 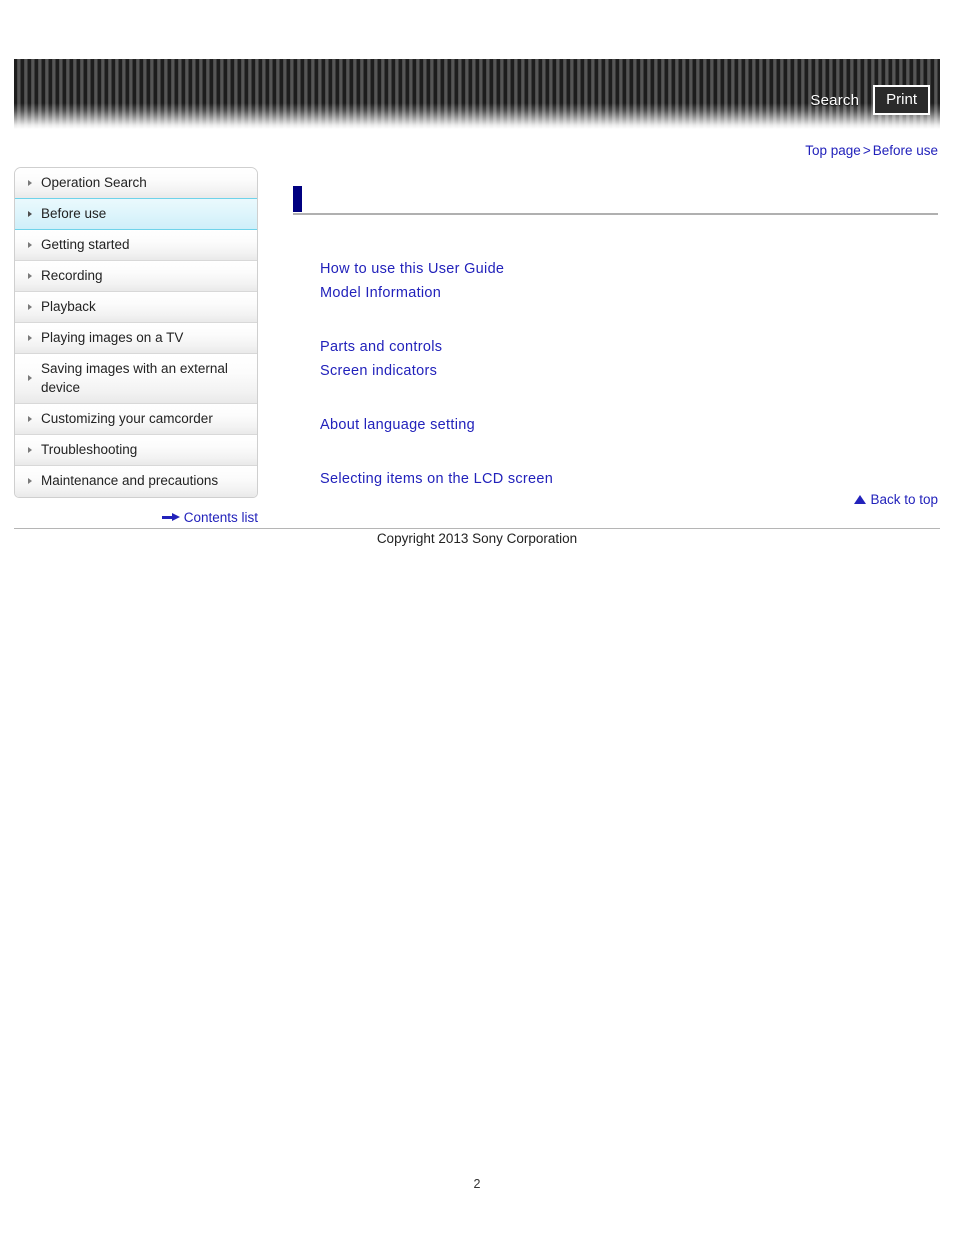 I want to click on breadcrumb-current: Before use, so click(x=905, y=150).